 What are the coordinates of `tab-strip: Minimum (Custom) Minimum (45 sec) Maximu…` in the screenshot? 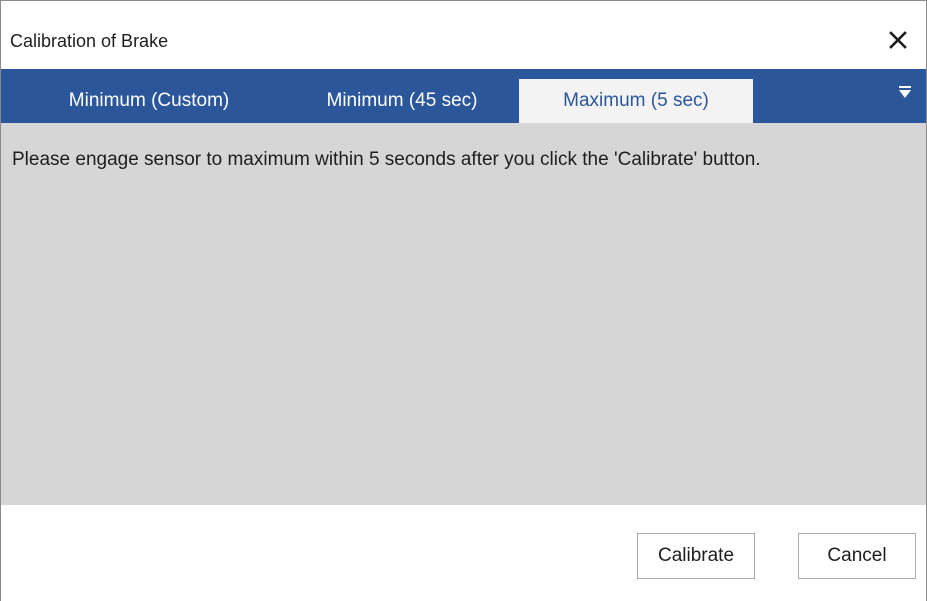 It's located at (463, 96).